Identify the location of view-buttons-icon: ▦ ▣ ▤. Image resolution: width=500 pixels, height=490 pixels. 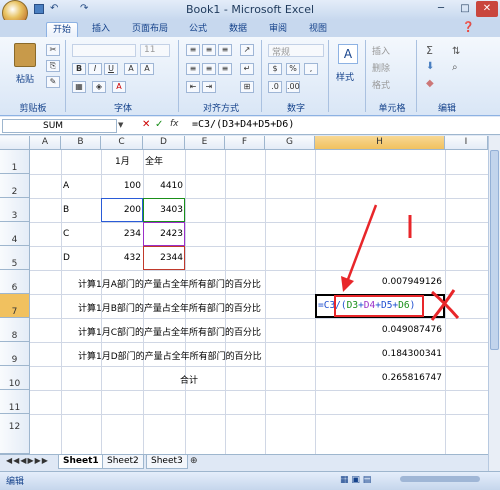
(355, 480).